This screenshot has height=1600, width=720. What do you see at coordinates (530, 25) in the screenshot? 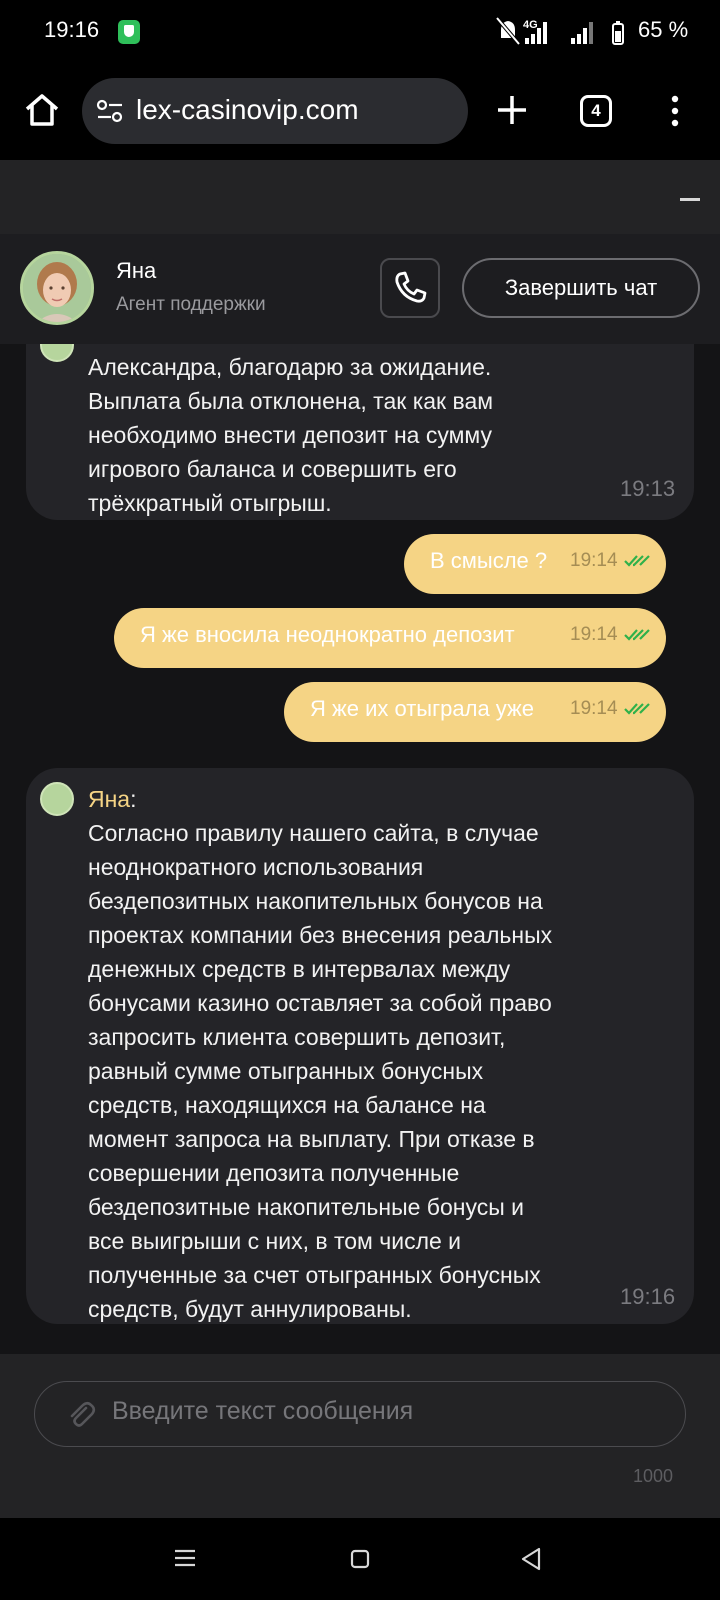
I see `network-type: 4G` at bounding box center [530, 25].